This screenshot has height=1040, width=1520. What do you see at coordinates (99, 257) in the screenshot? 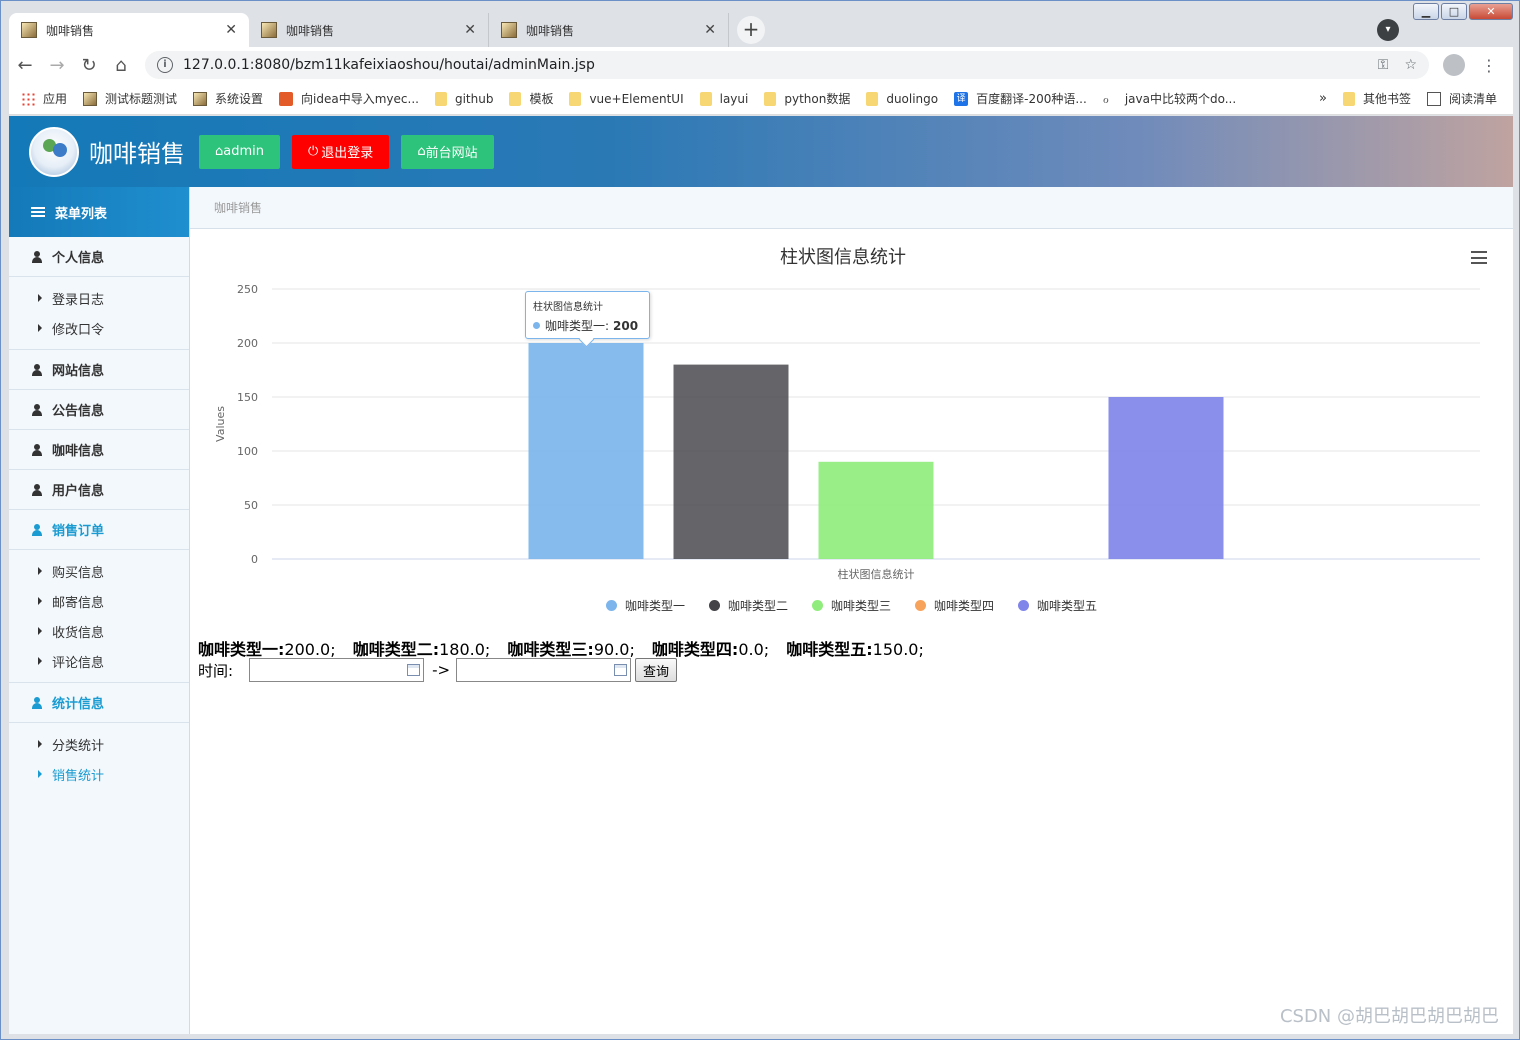
I see `sidebar-section-profile: 个人信息` at bounding box center [99, 257].